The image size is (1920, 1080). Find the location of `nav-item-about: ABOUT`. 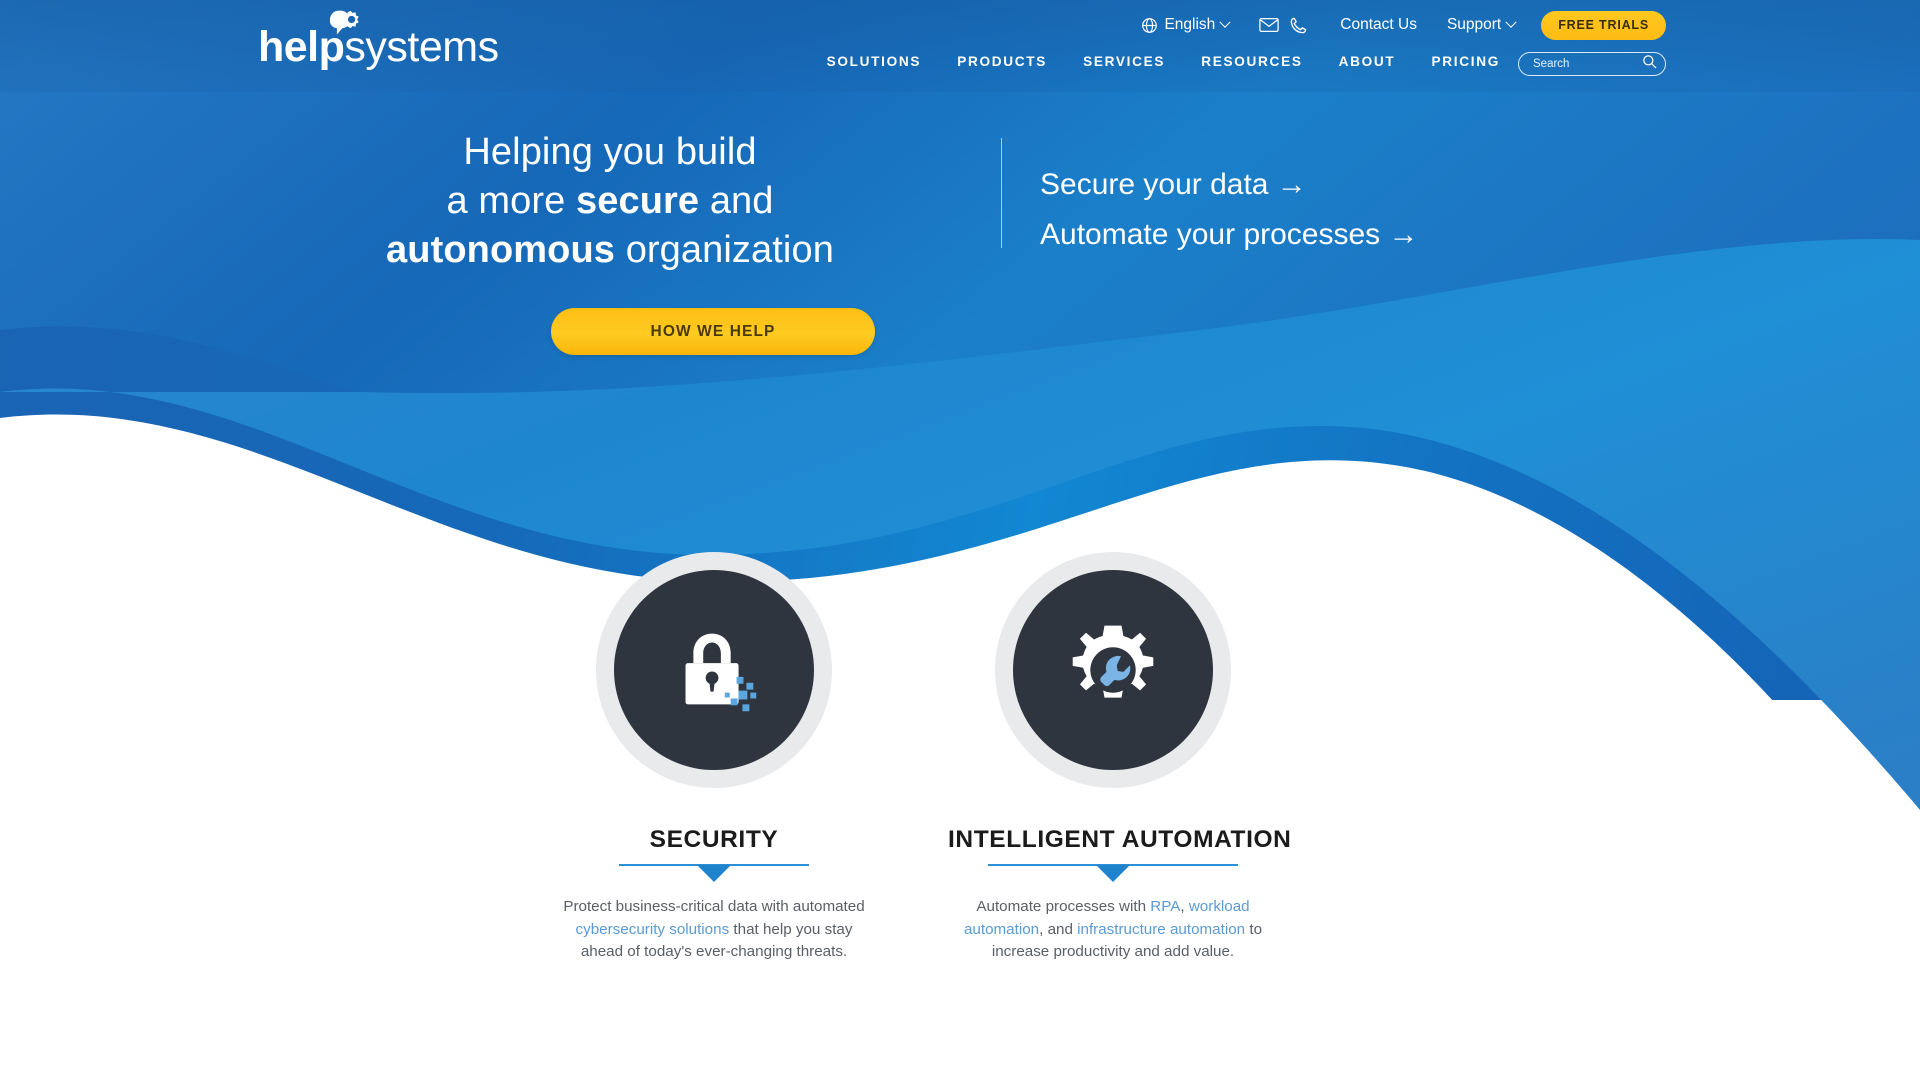

nav-item-about: ABOUT is located at coordinates (1367, 61).